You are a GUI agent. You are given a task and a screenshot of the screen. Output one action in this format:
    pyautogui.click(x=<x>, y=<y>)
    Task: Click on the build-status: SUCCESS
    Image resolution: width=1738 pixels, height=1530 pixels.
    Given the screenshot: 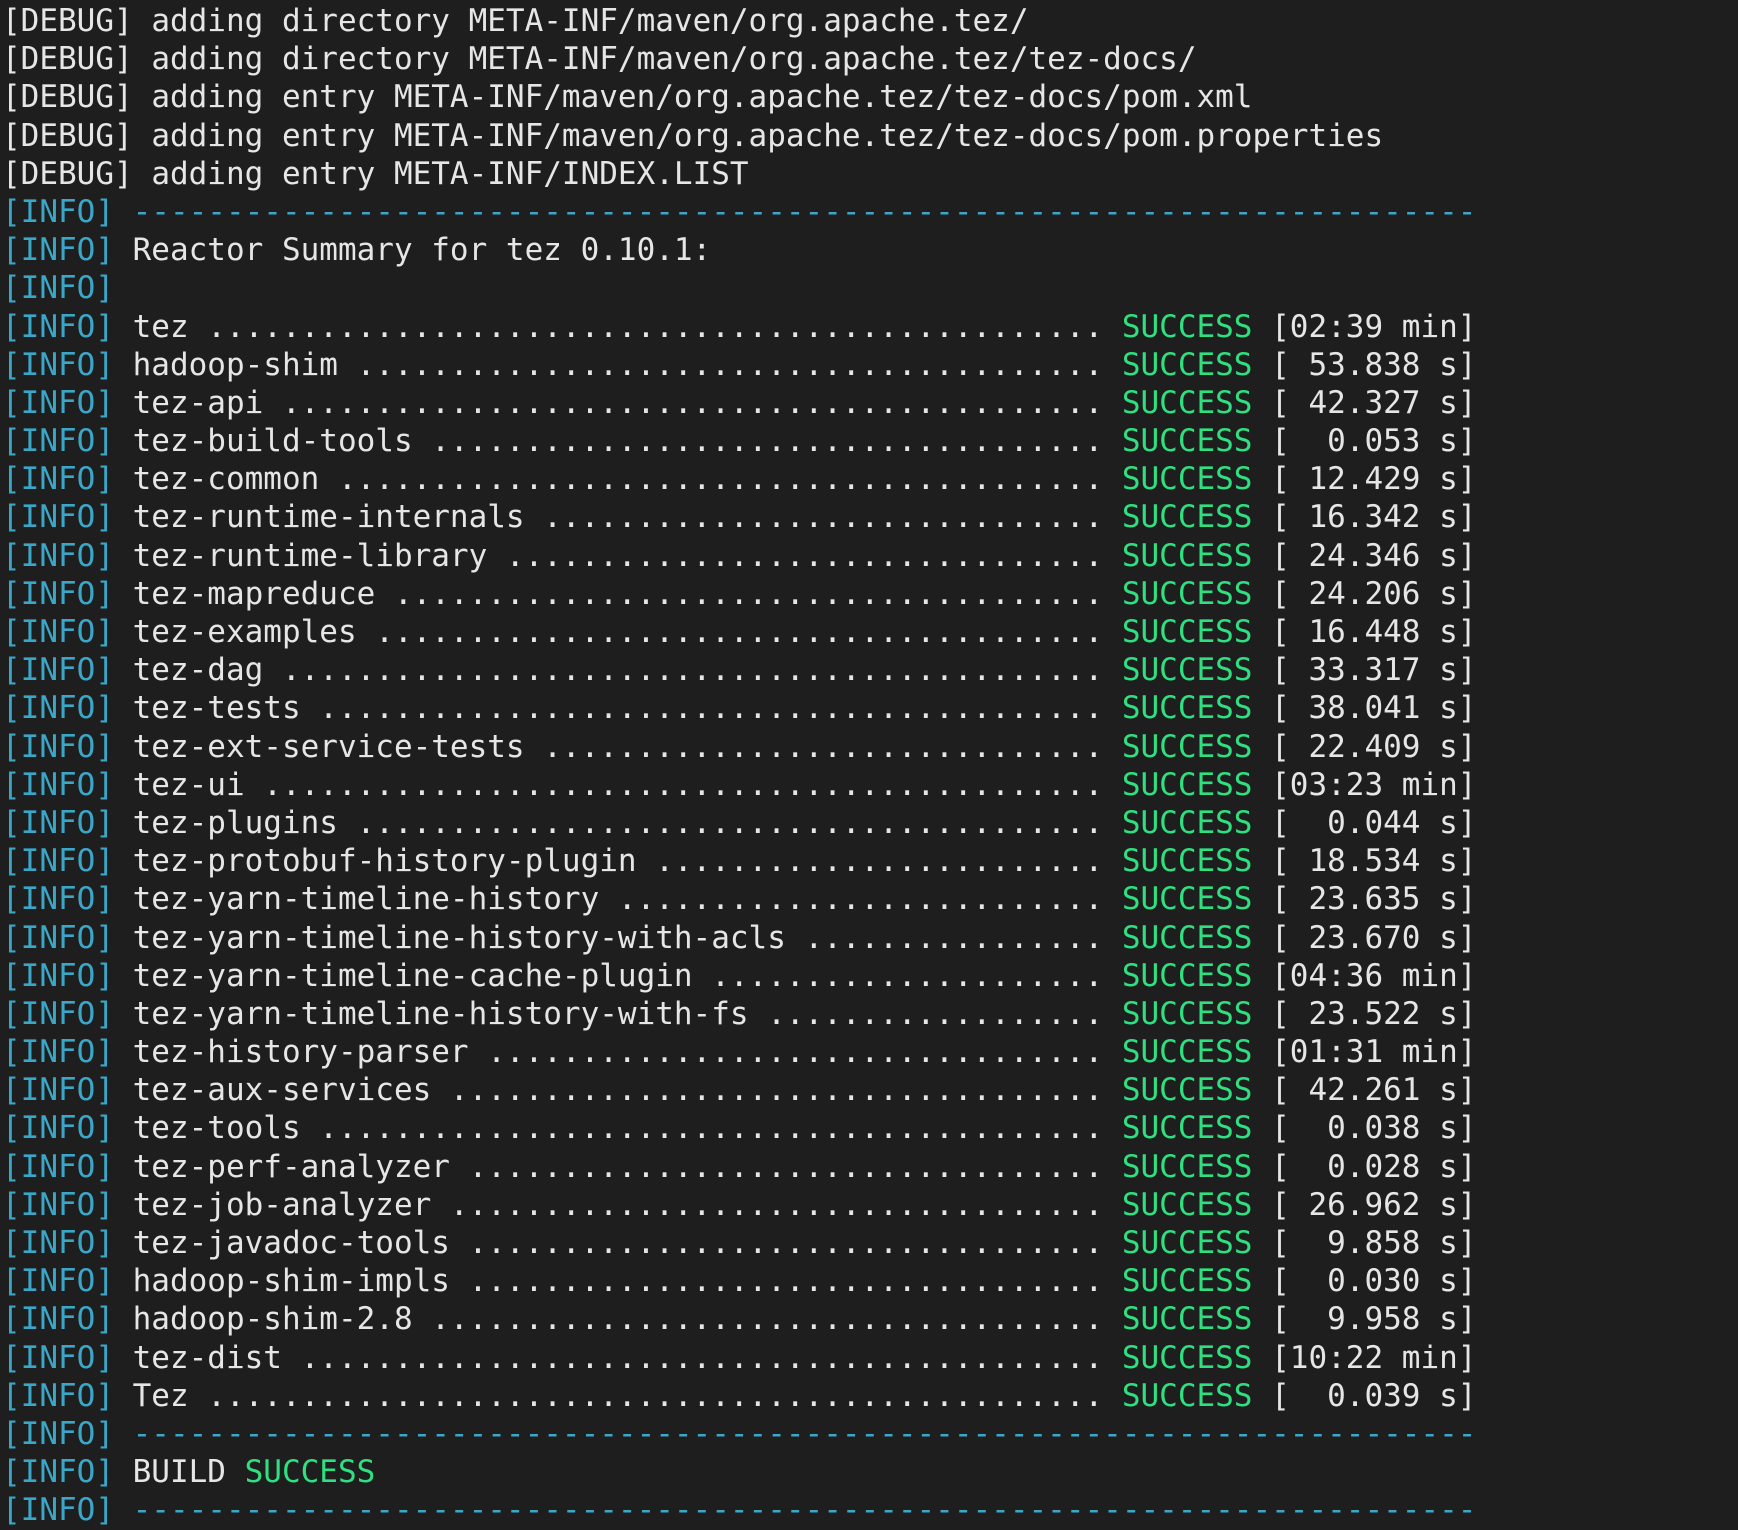 What is the action you would take?
    pyautogui.click(x=310, y=1472)
    